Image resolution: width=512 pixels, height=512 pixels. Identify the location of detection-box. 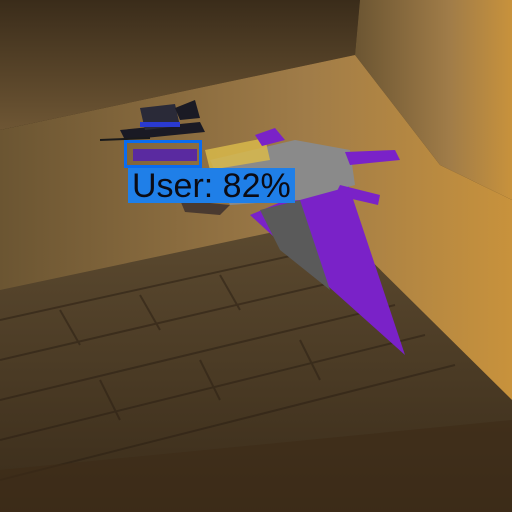
(163, 154).